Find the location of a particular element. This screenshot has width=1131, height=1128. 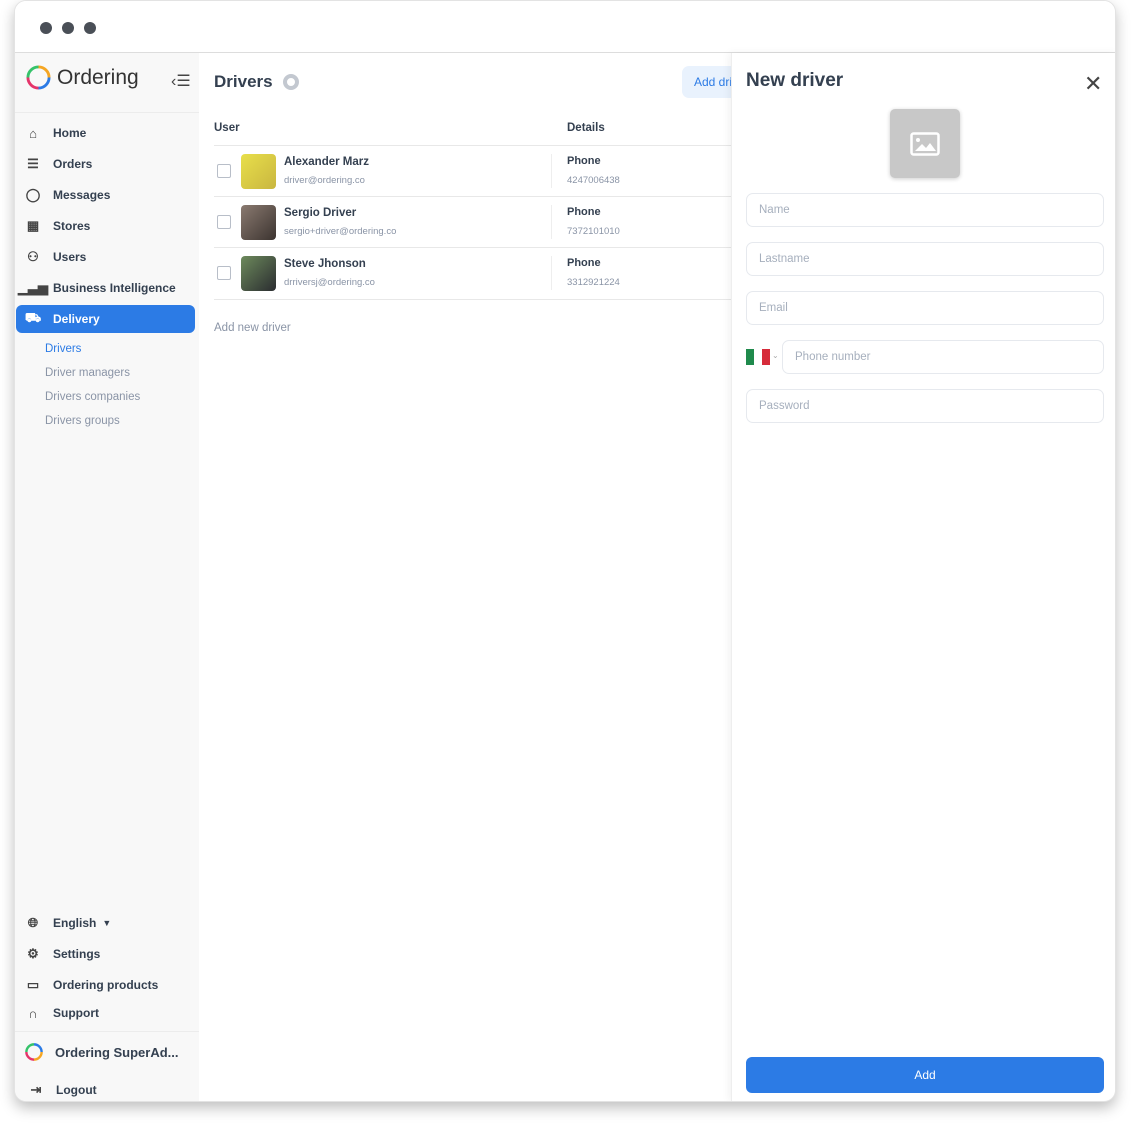

logout-icon: ⇥ is located at coordinates (36, 1089).